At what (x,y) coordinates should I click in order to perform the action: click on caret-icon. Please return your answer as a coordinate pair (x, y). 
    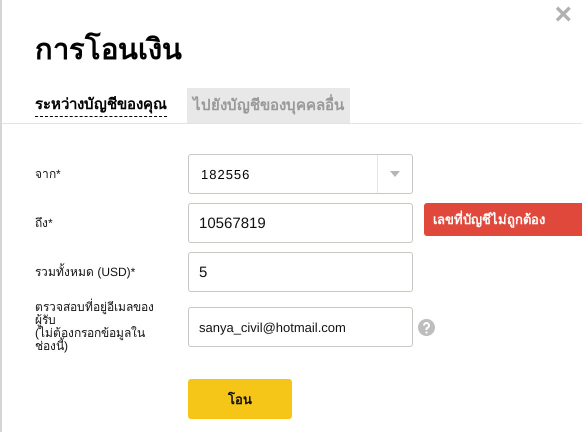
    Looking at the image, I should click on (395, 174).